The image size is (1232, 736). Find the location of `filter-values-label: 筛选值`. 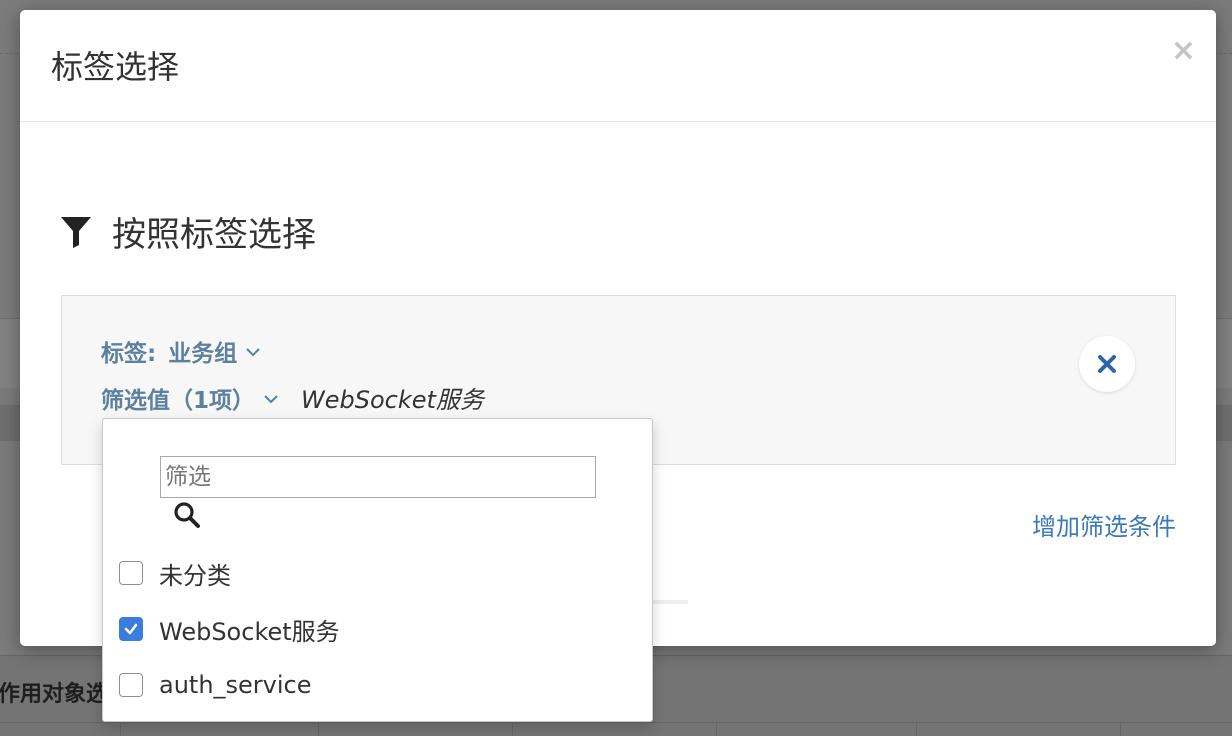

filter-values-label: 筛选值 is located at coordinates (135, 398).